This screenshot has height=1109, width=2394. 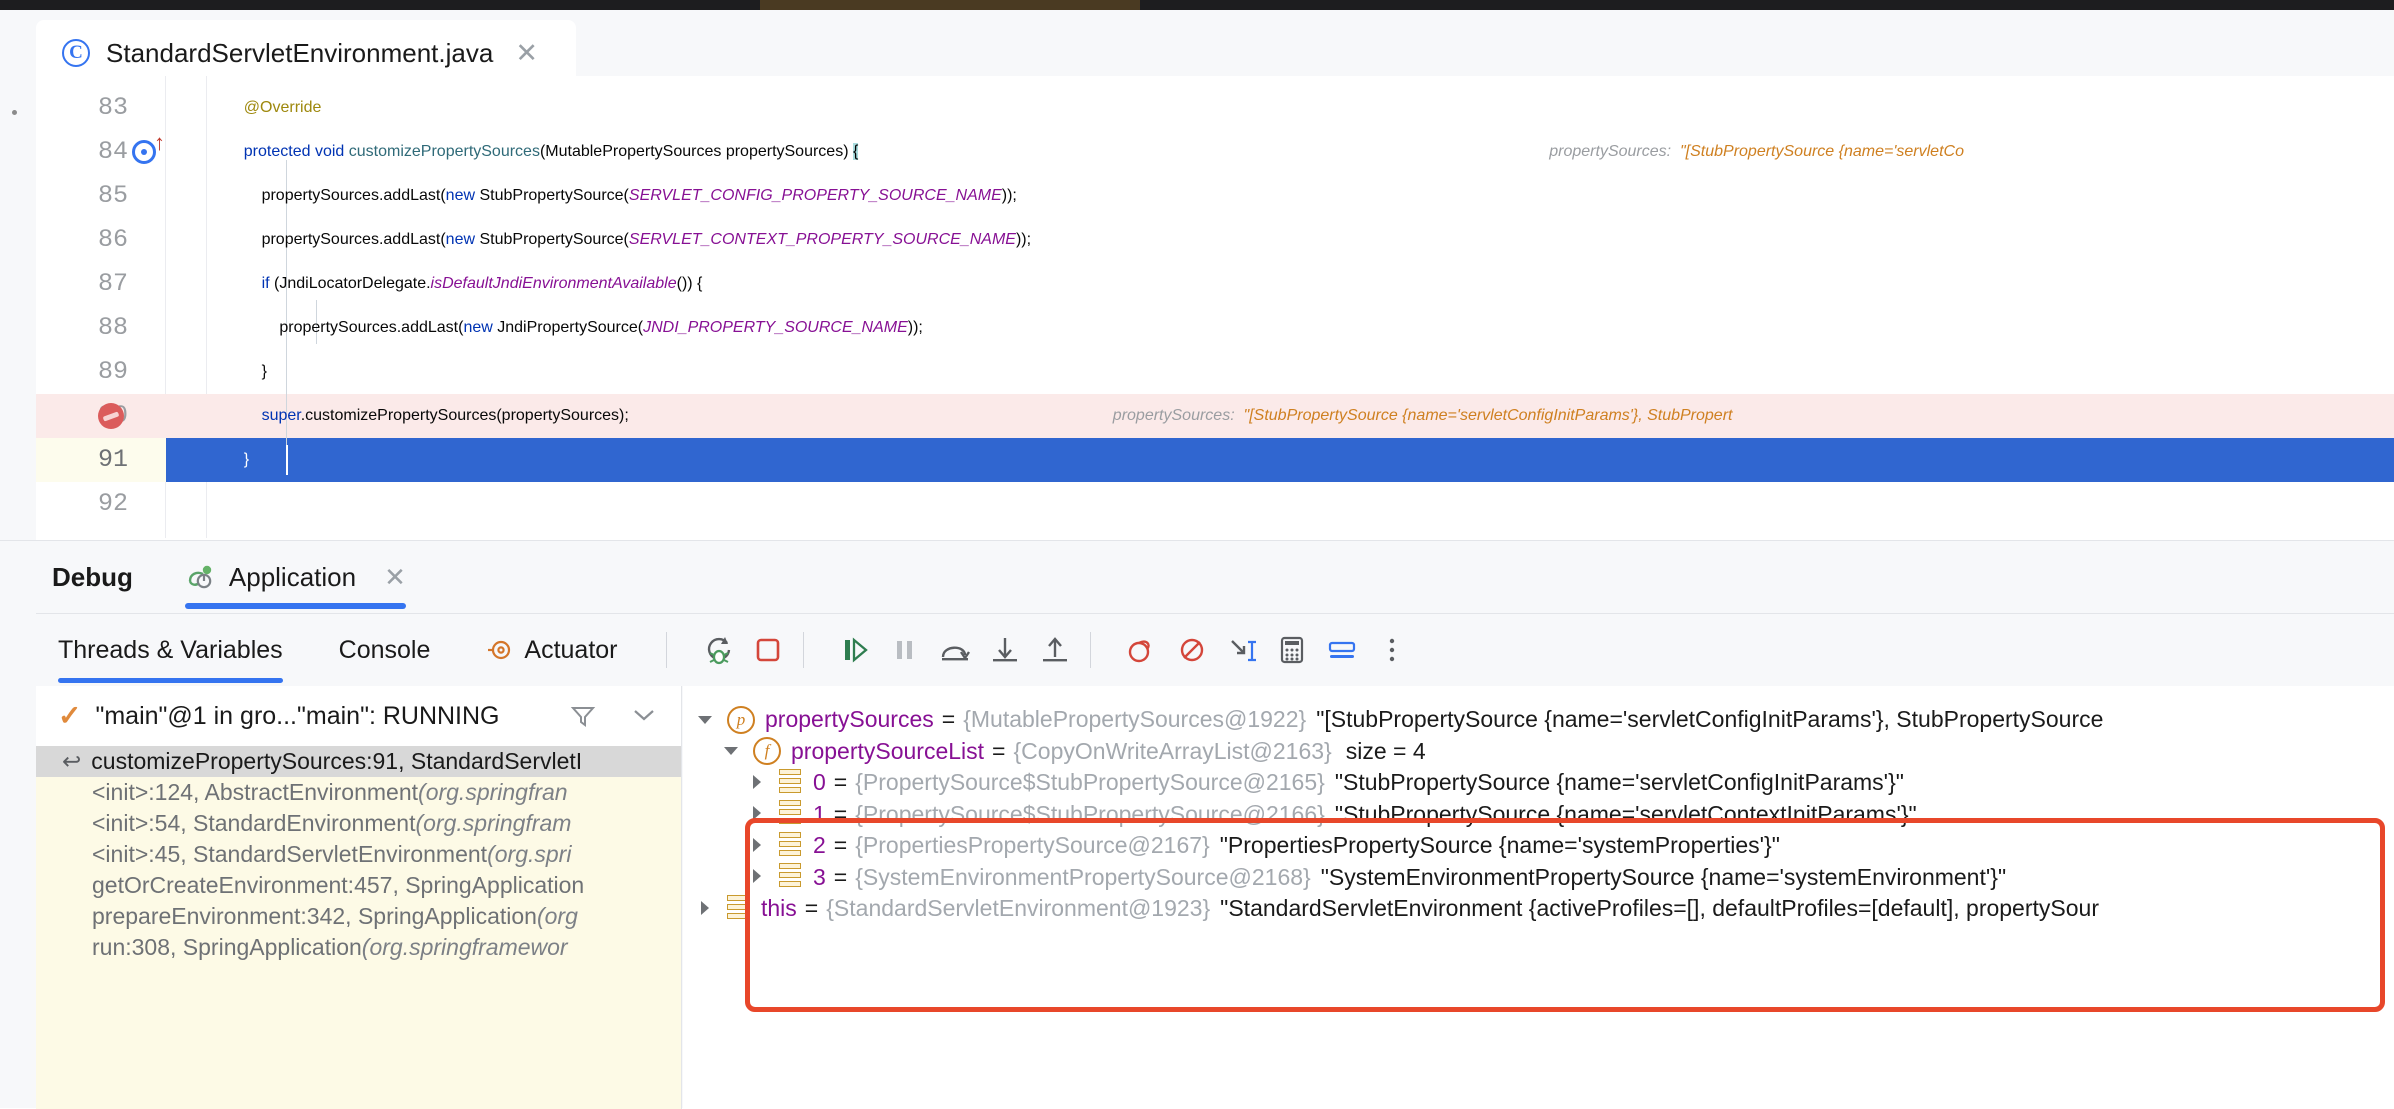 What do you see at coordinates (1614, 151) in the screenshot?
I see `inline-hint-label: propertySources:` at bounding box center [1614, 151].